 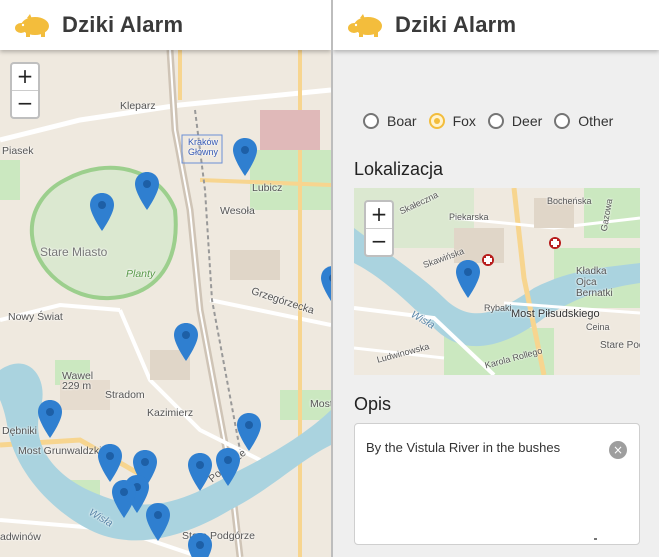 I want to click on radio-label: Fox, so click(x=464, y=121).